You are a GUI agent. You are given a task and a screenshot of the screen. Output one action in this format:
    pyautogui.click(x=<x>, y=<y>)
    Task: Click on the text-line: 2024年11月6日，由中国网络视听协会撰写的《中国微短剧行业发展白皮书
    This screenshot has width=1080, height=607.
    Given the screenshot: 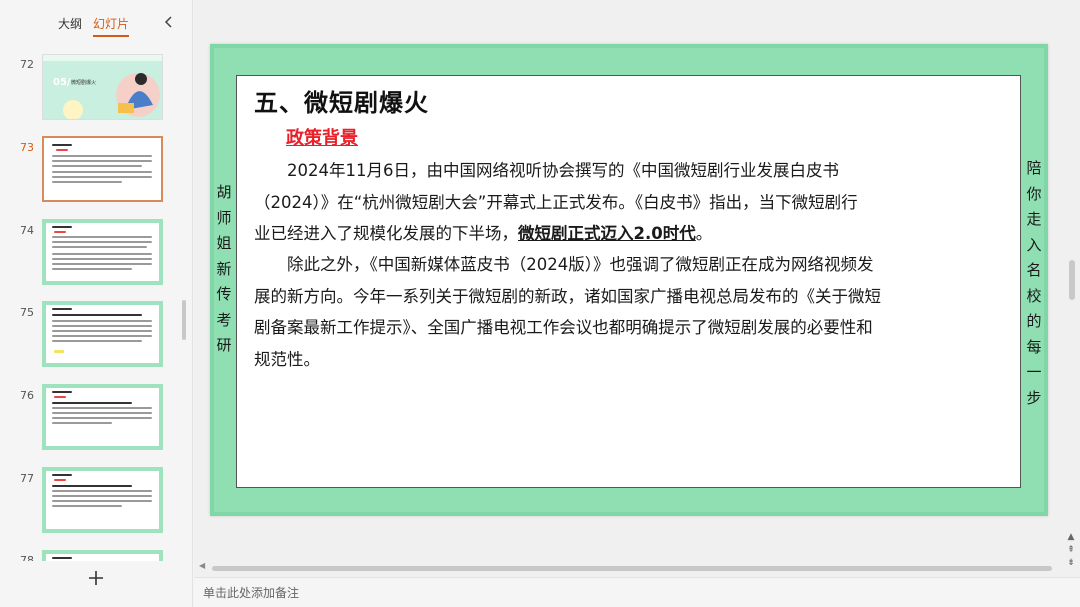 What is the action you would take?
    pyautogui.click(x=563, y=170)
    